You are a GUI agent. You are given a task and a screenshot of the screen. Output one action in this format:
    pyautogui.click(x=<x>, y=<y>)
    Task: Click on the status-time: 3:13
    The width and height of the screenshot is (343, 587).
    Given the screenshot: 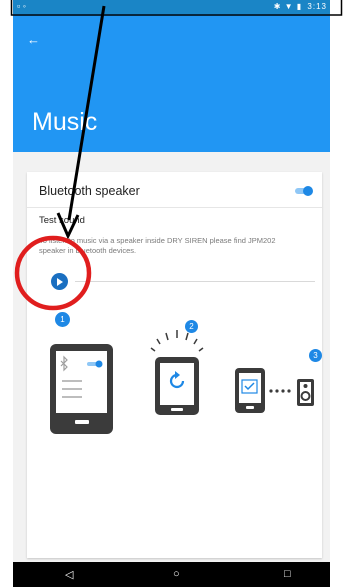 What is the action you would take?
    pyautogui.click(x=317, y=6)
    